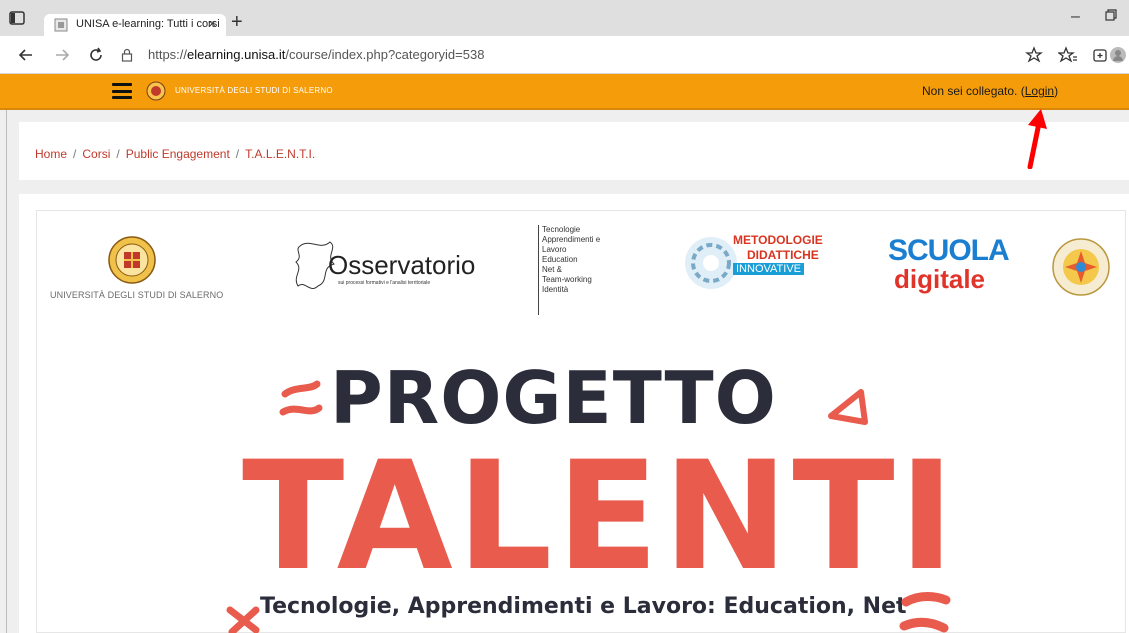  I want to click on back-arrow-icon, so click(26, 55).